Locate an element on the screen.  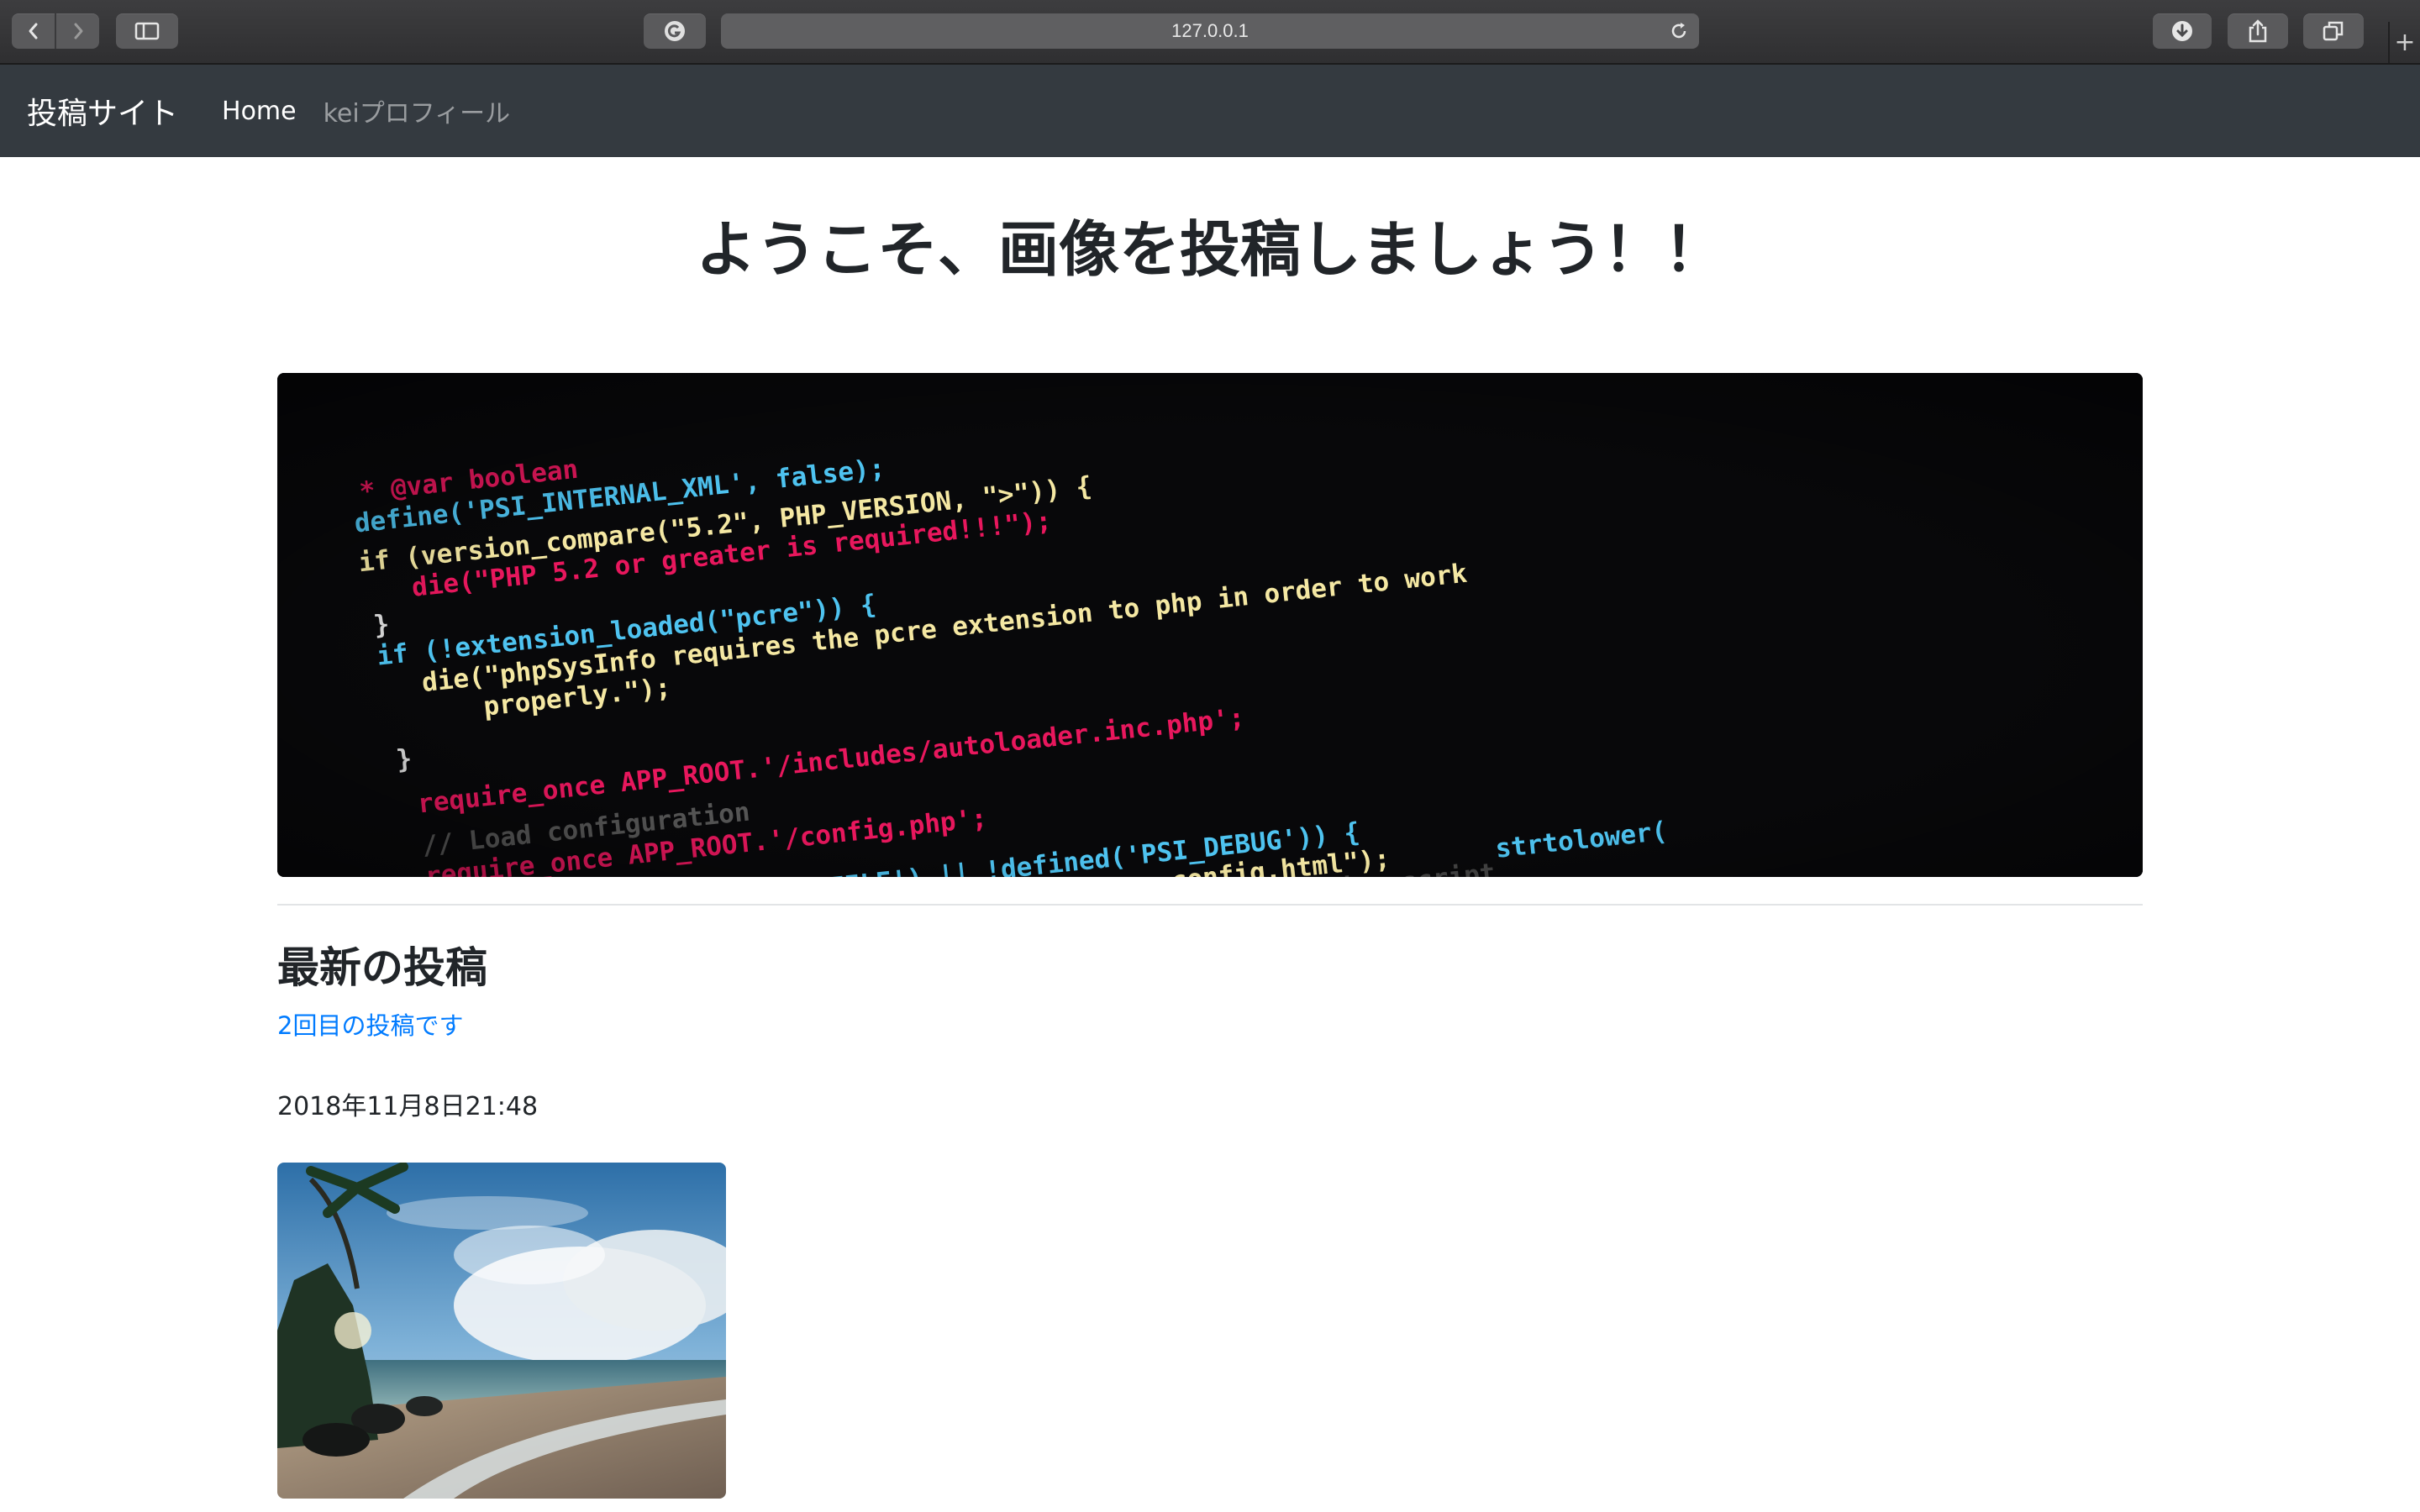
back-button is located at coordinates (34, 31).